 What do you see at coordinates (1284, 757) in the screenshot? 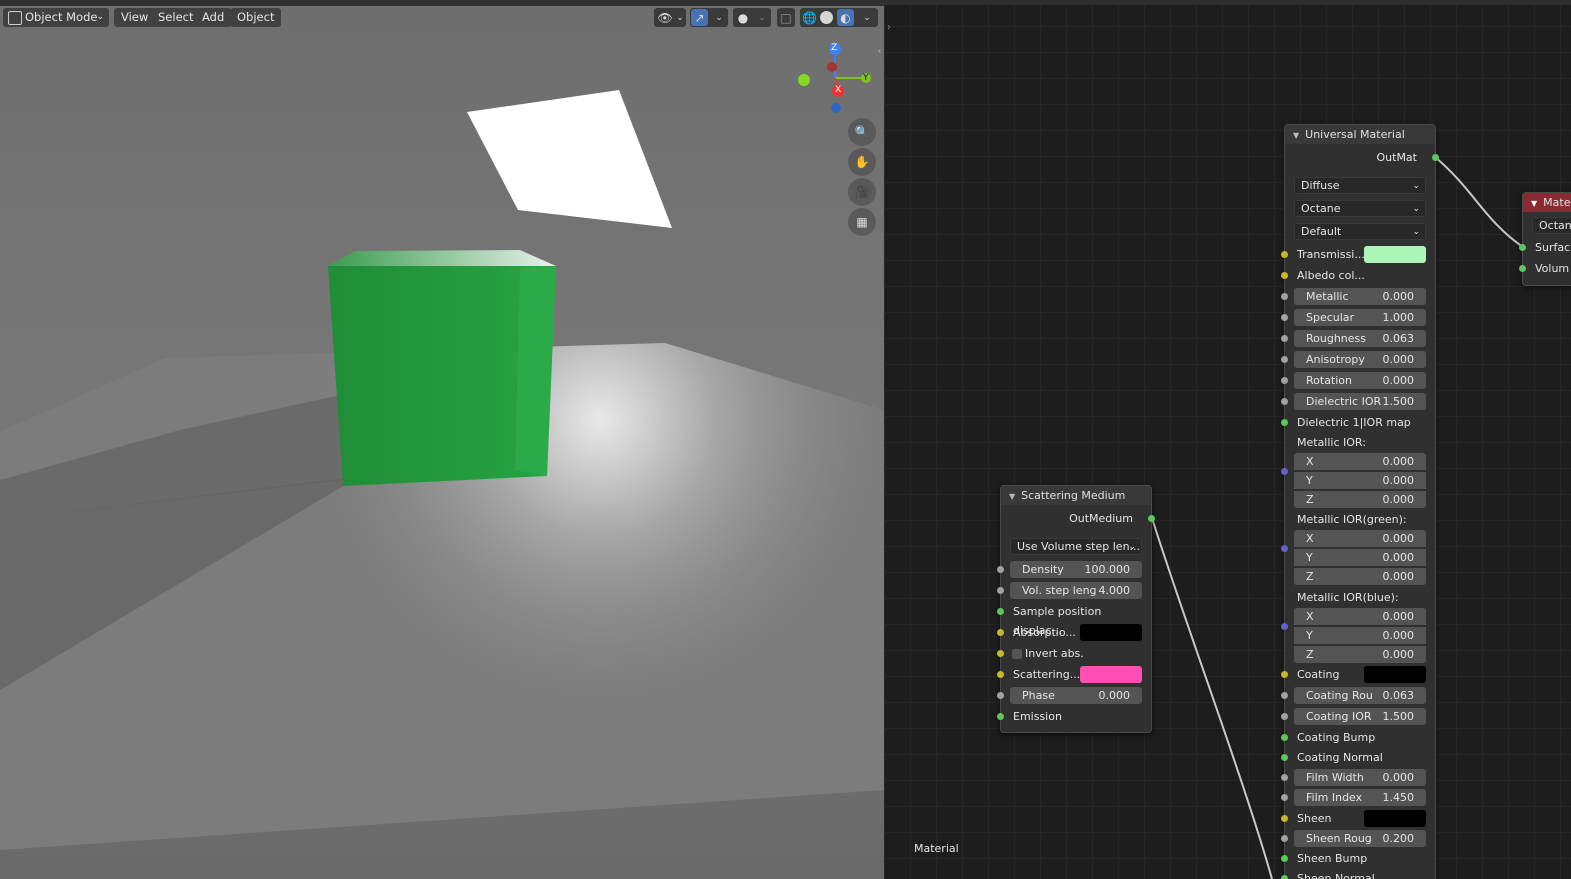
I see `coating-normal-socket` at bounding box center [1284, 757].